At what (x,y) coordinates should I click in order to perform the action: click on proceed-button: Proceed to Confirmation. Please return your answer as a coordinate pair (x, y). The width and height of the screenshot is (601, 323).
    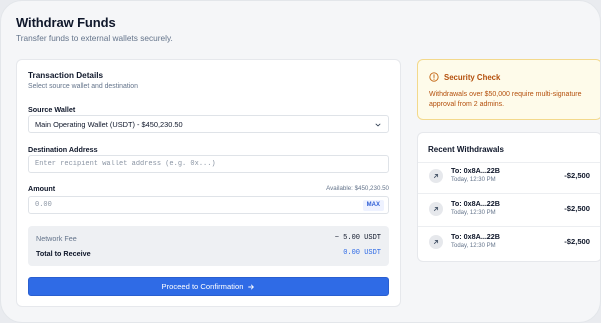
    Looking at the image, I should click on (208, 286).